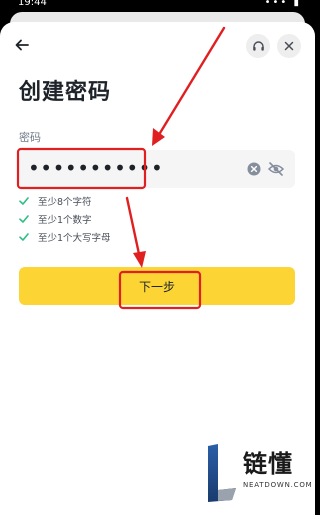 The image size is (320, 515). I want to click on support-button, so click(258, 46).